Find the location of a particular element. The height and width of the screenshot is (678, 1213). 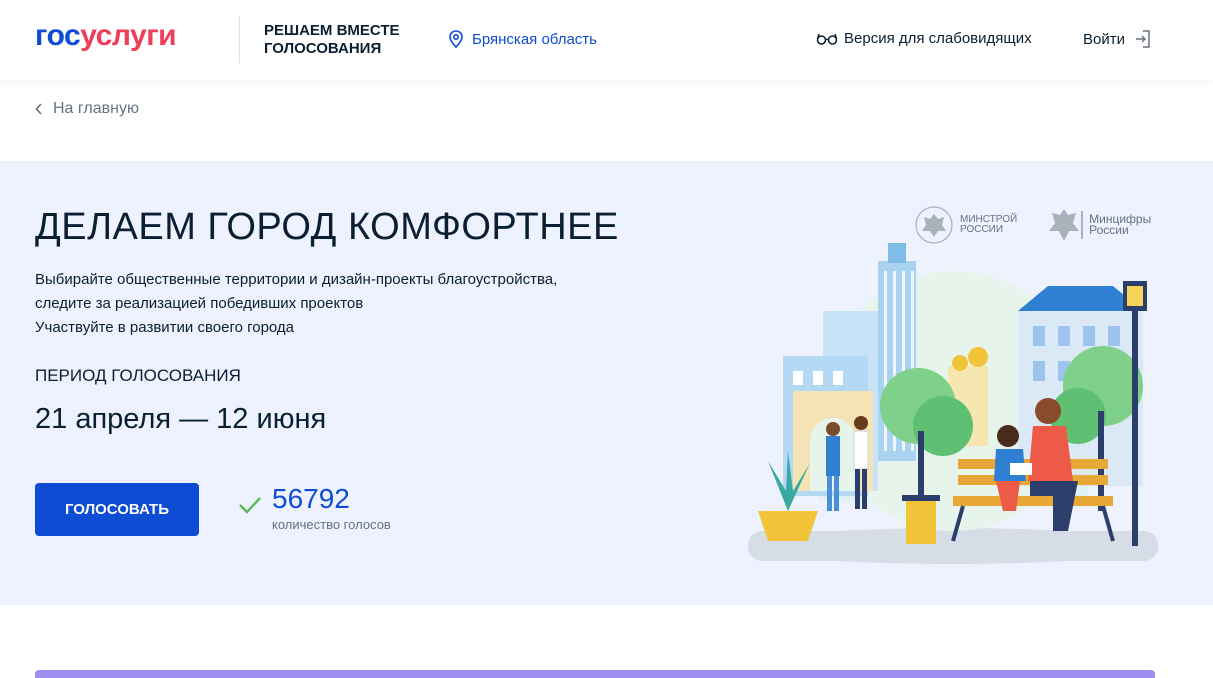

region-label: Брянская область is located at coordinates (534, 39).